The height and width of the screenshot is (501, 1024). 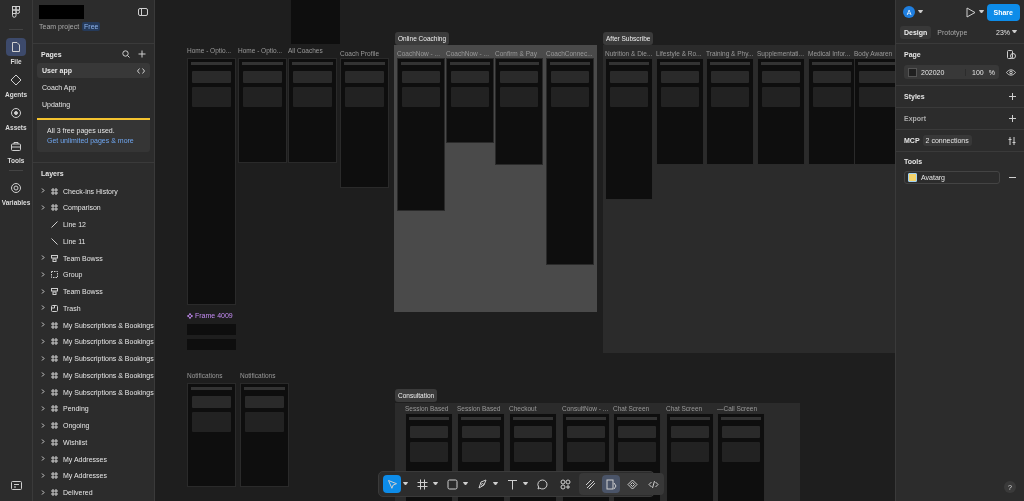 I want to click on text-tool-icon, so click(x=512, y=484).